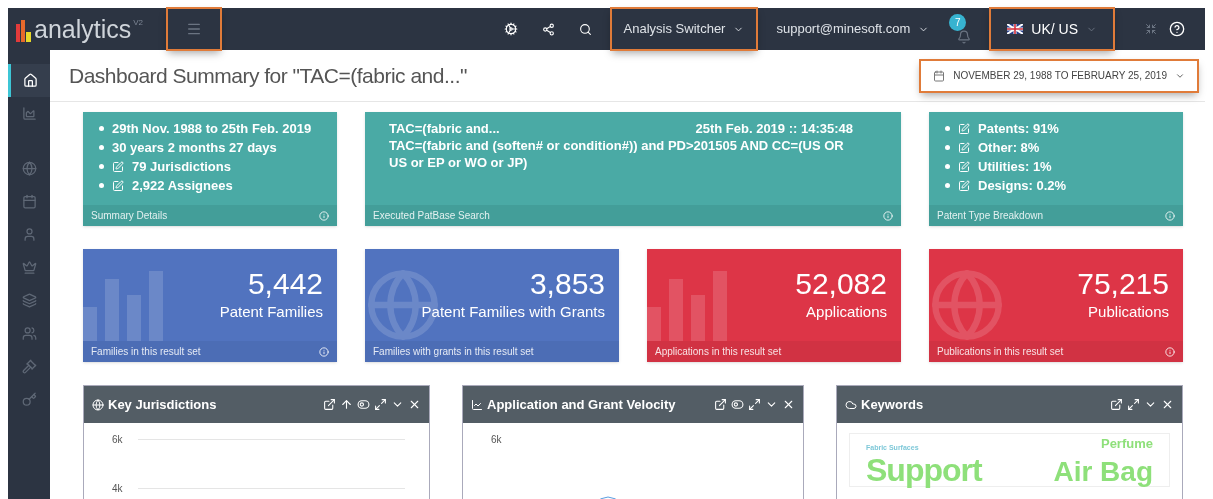 The image size is (1213, 499). Describe the element at coordinates (346, 404) in the screenshot. I see `up-arrow-icon` at that location.